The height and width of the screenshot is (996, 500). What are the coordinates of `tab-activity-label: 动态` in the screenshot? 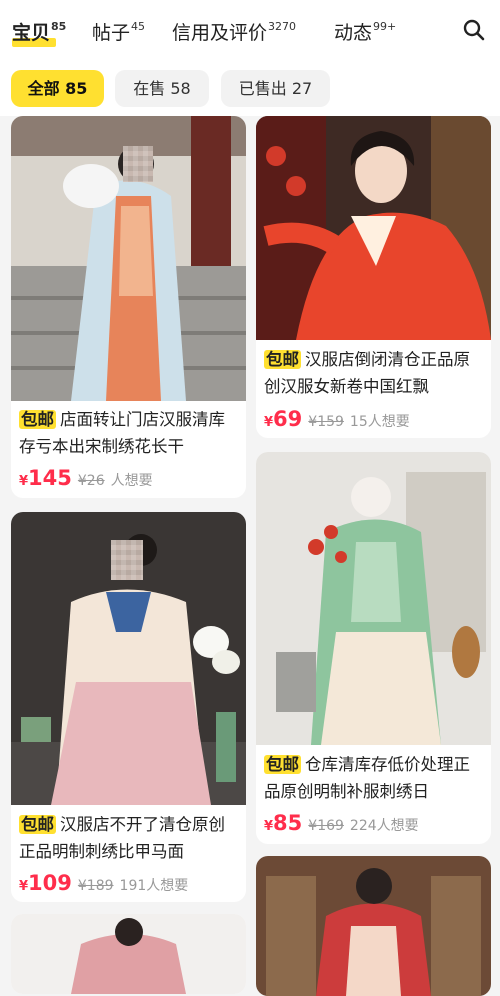 It's located at (353, 33).